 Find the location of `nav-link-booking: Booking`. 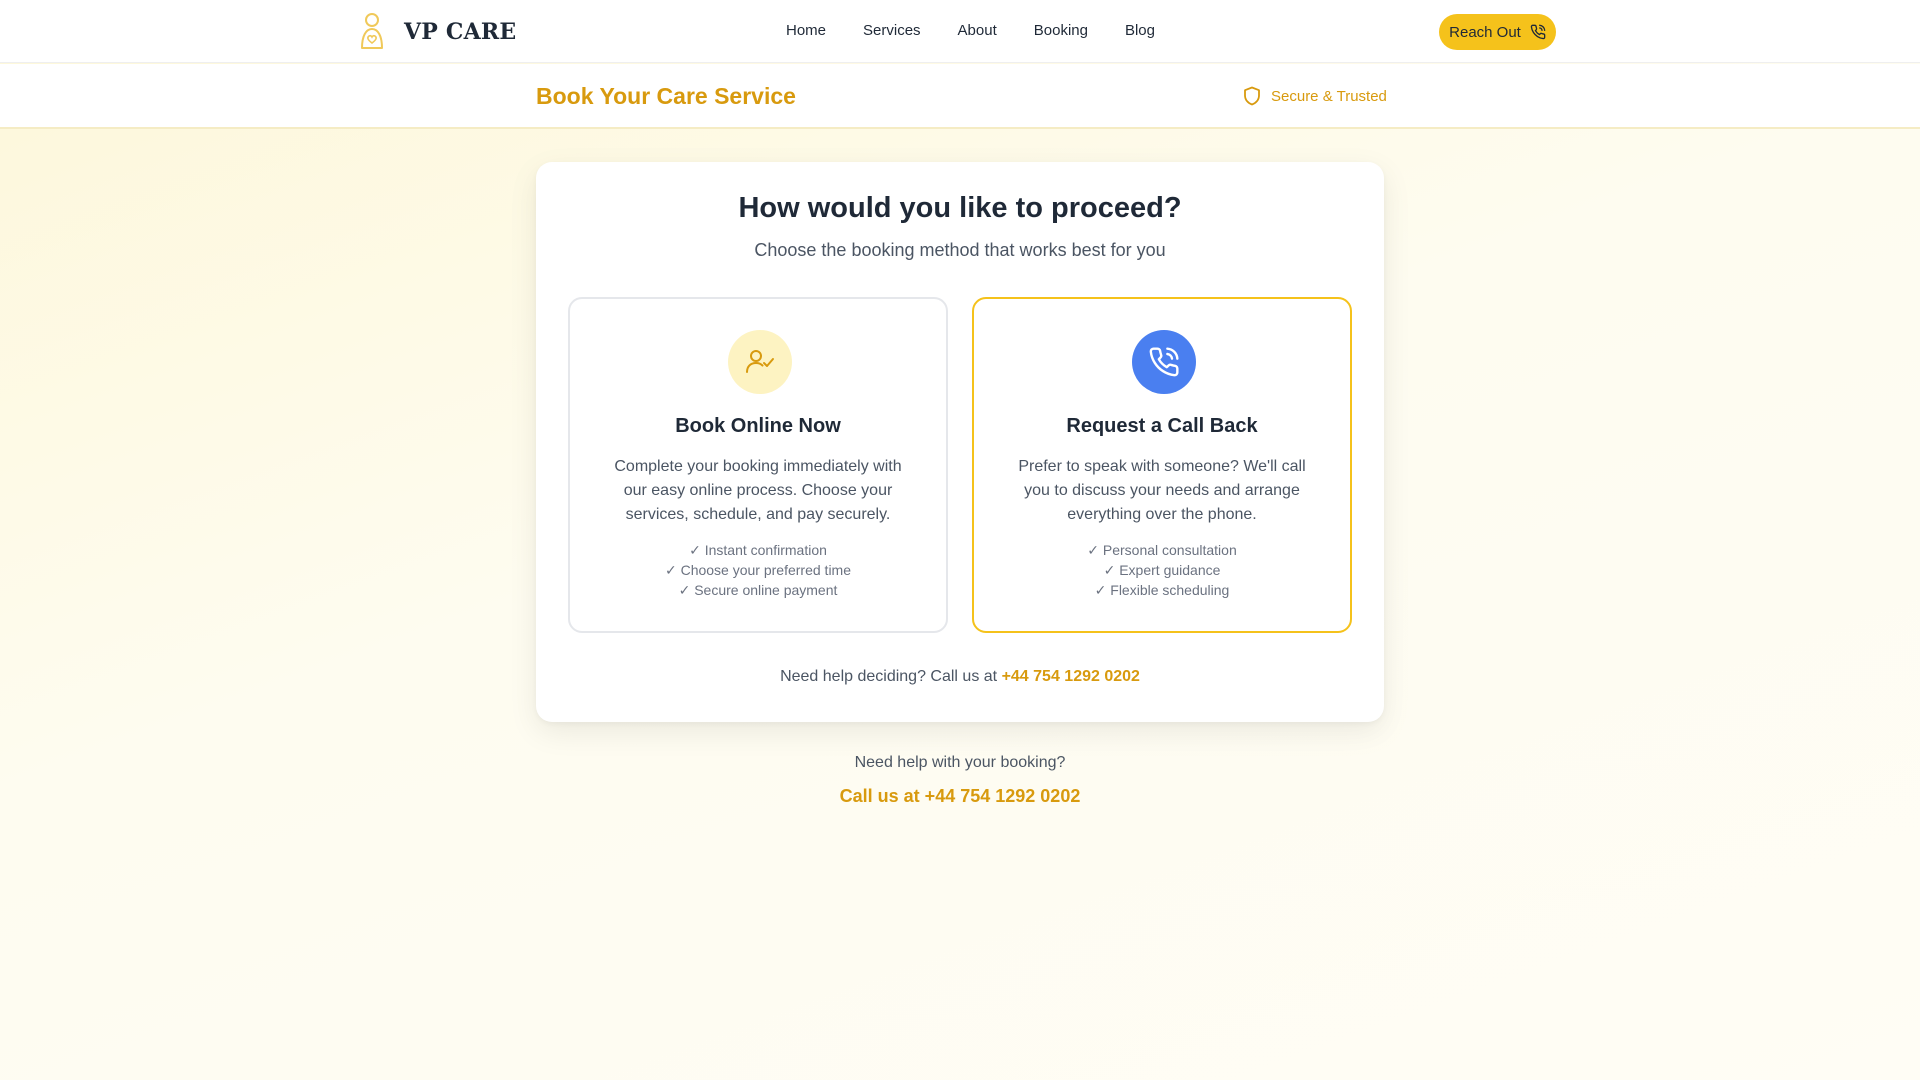

nav-link-booking: Booking is located at coordinates (1061, 31).